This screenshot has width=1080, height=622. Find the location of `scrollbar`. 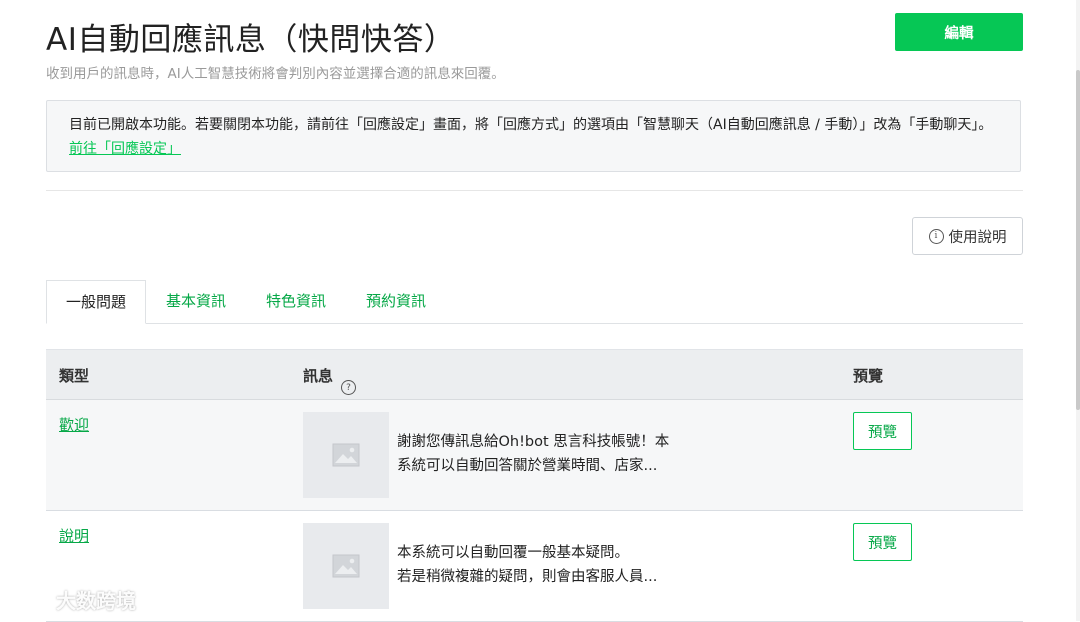

scrollbar is located at coordinates (1078, 310).